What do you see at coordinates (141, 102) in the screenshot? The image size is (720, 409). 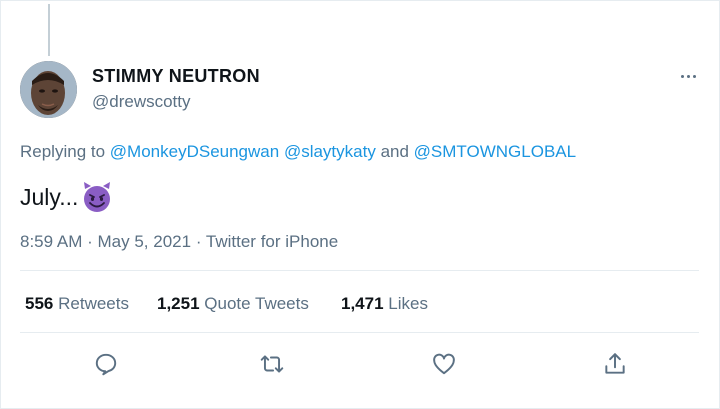 I see `author-handle: @drewscotty` at bounding box center [141, 102].